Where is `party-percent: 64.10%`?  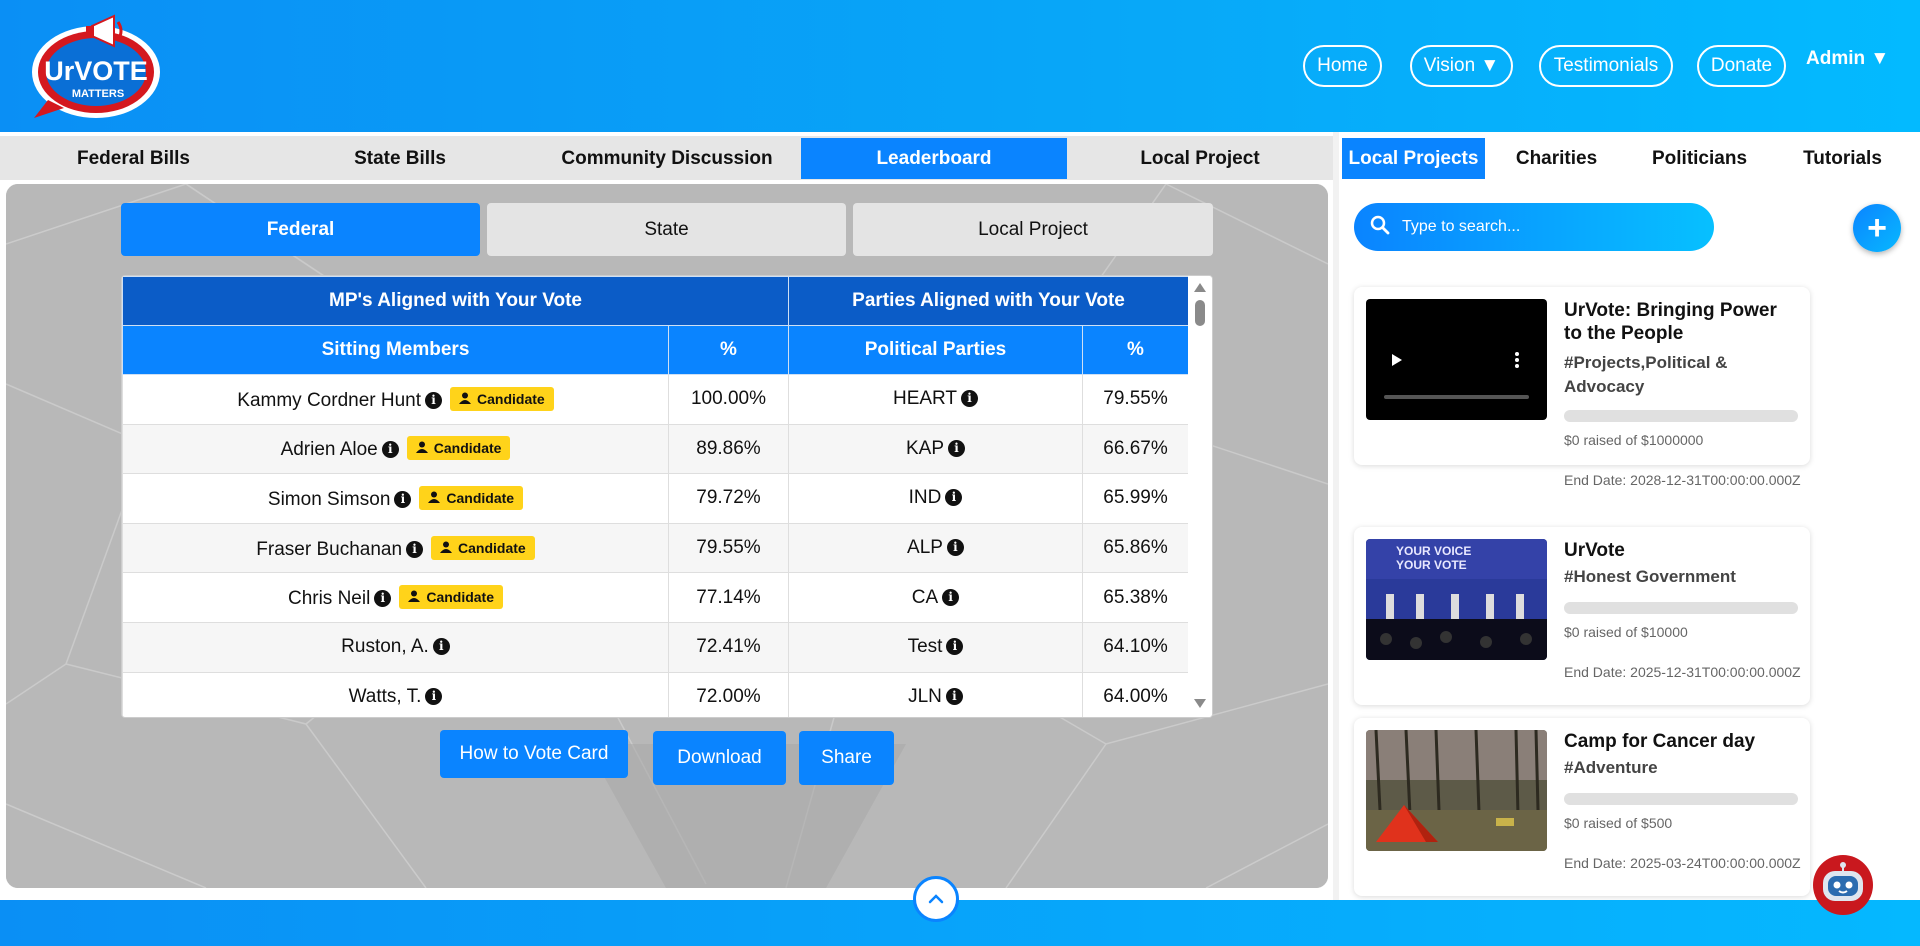 party-percent: 64.10% is located at coordinates (1135, 647).